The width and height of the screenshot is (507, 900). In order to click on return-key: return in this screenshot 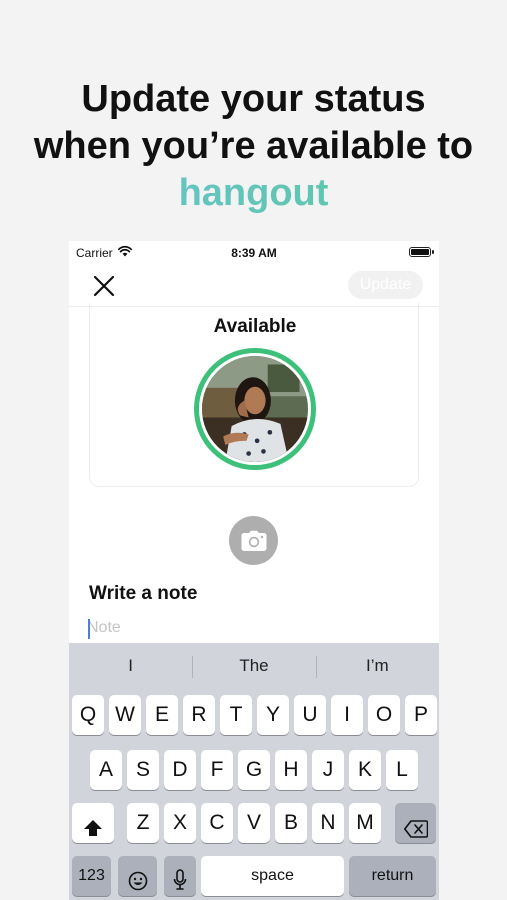, I will do `click(392, 876)`.